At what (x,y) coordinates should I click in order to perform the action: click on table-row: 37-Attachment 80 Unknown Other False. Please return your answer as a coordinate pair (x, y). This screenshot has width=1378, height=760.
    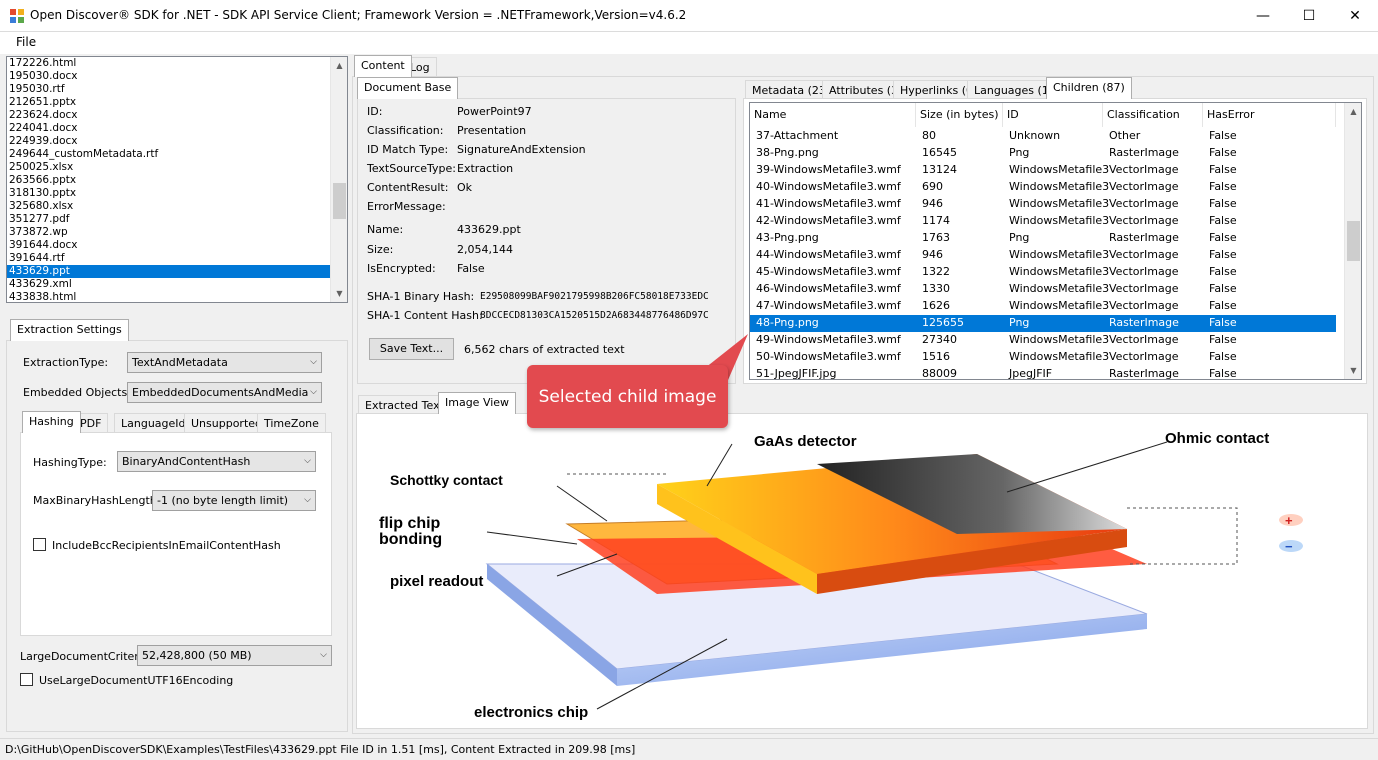
    Looking at the image, I should click on (1043, 136).